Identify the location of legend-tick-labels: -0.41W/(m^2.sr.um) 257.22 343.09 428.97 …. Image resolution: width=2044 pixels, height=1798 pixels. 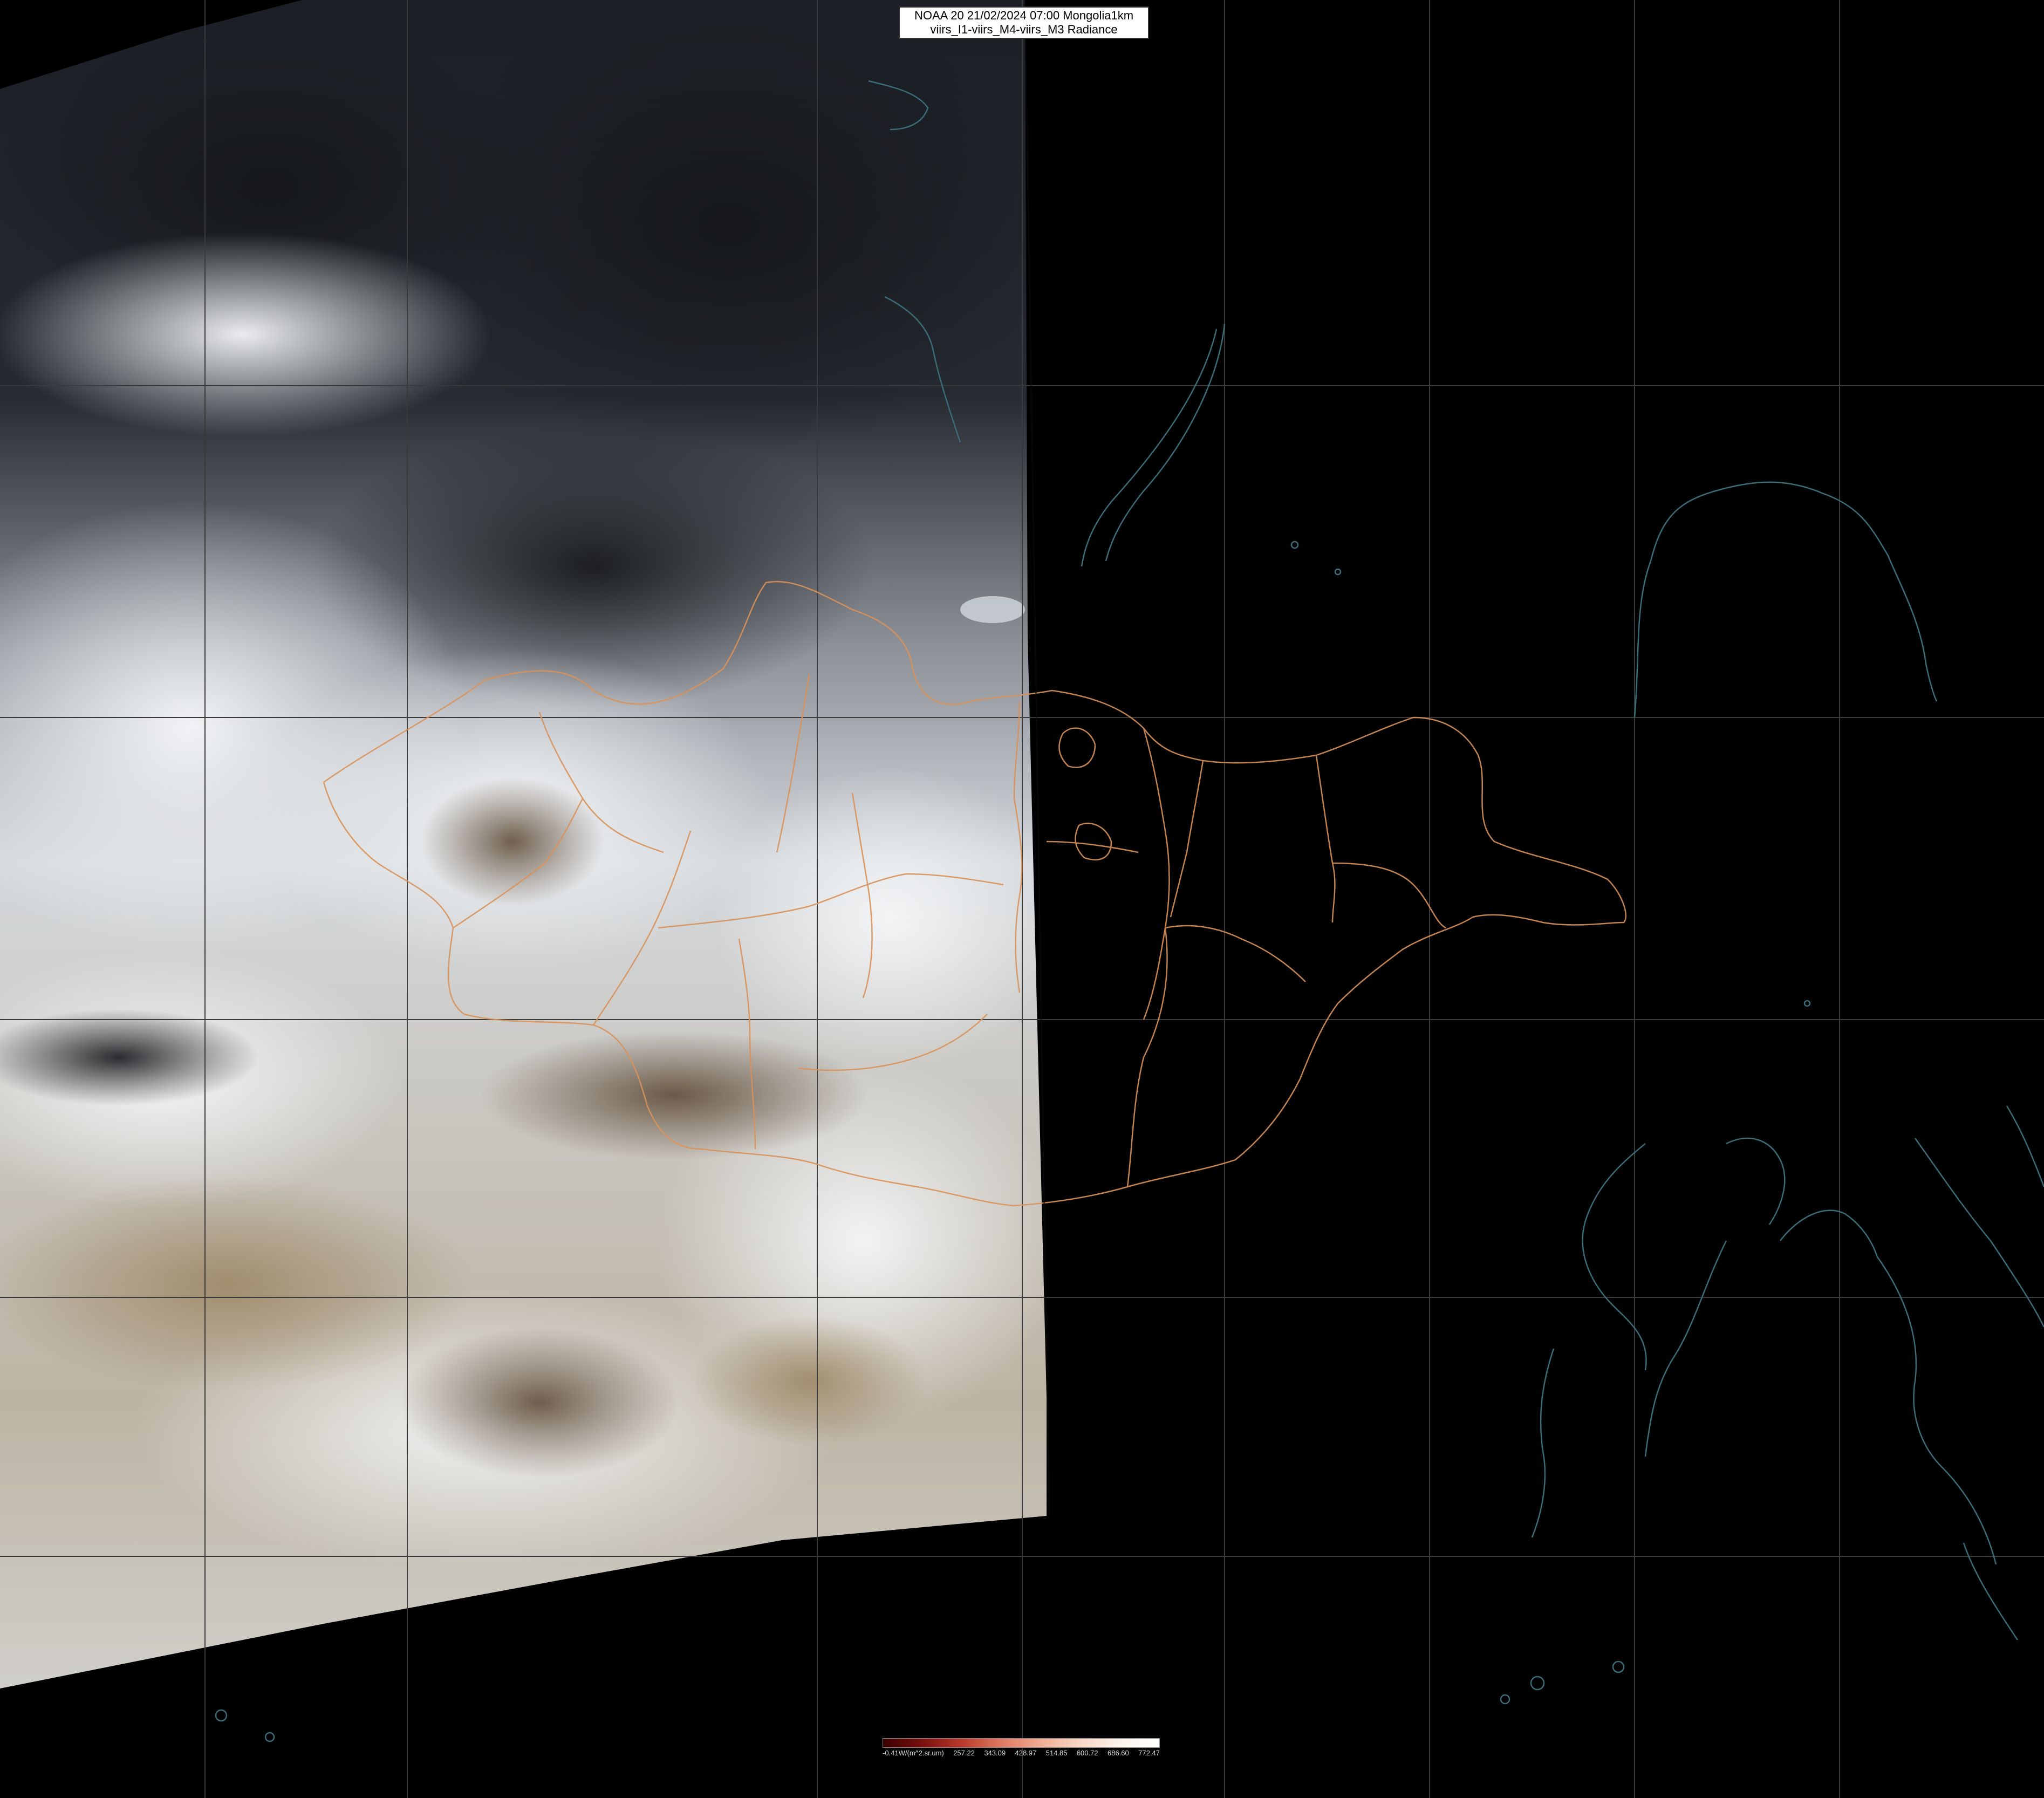
(1021, 1754).